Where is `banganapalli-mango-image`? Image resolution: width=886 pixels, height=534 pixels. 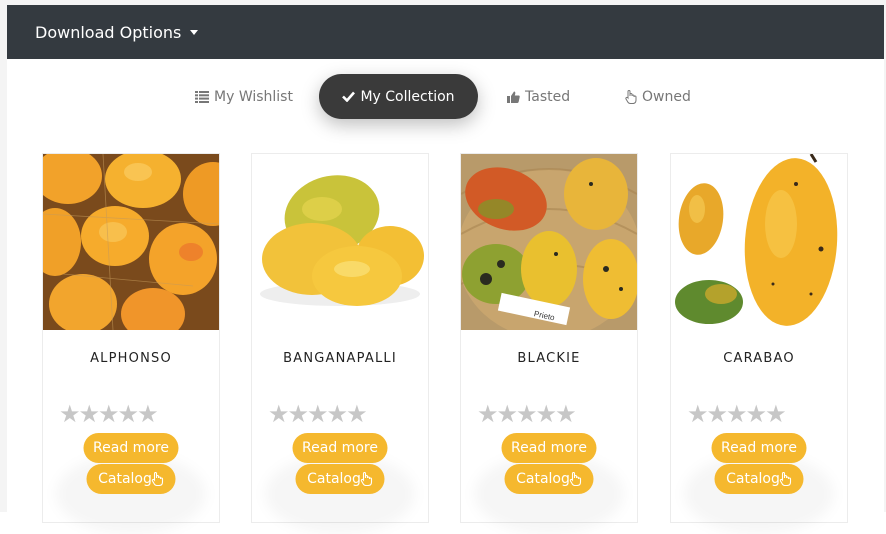 banganapalli-mango-image is located at coordinates (340, 242).